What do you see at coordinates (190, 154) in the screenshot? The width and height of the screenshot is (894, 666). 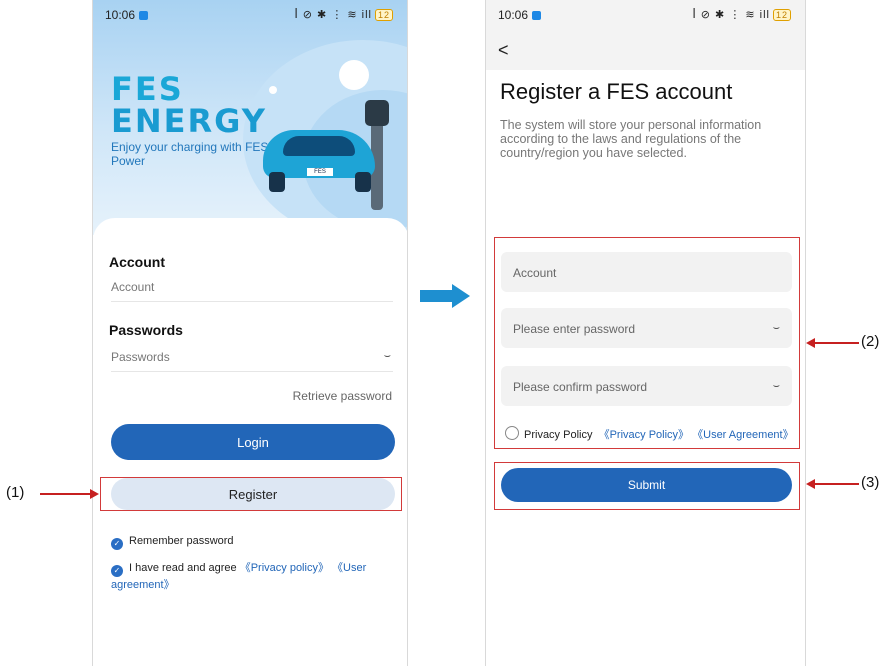 I see `tagline: Enjoy your charging with FES Power` at bounding box center [190, 154].